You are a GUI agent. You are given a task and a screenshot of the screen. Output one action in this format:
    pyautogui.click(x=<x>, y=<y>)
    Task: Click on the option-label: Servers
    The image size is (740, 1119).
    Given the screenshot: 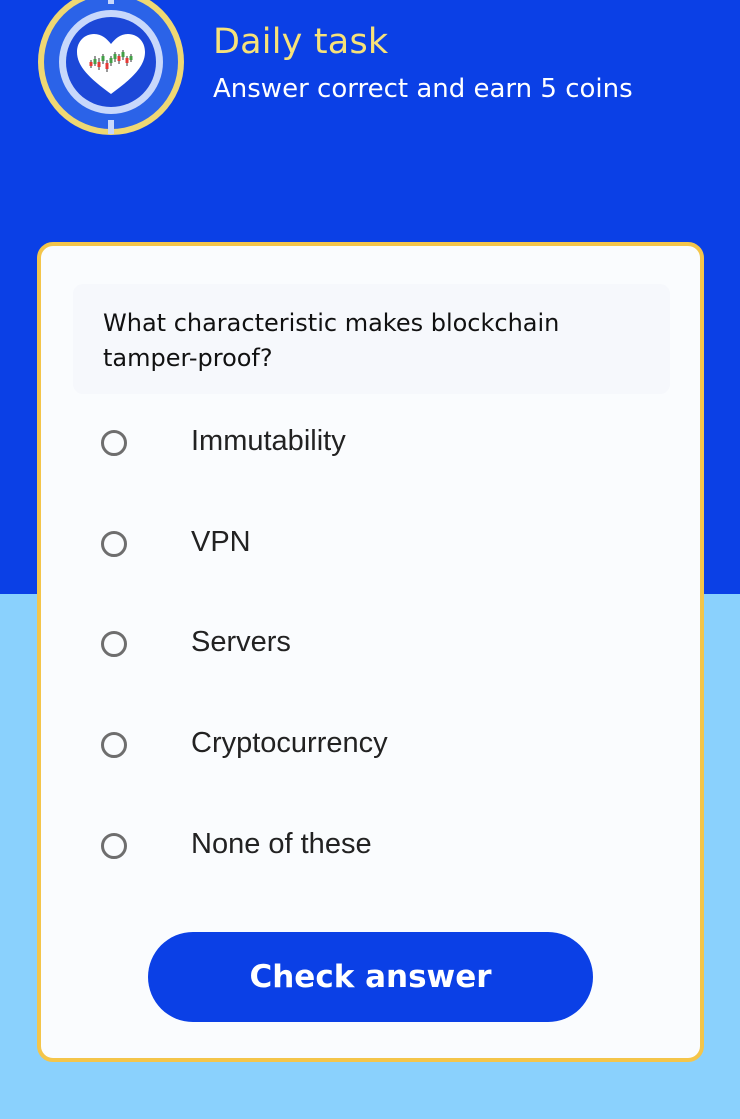 What is the action you would take?
    pyautogui.click(x=241, y=642)
    